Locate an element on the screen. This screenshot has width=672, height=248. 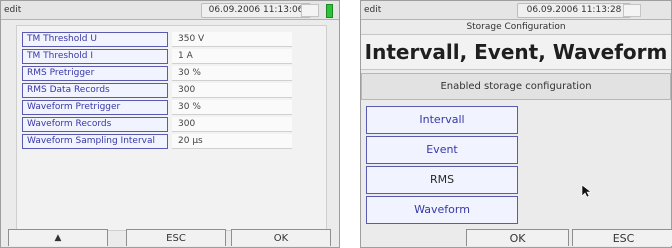
setting-row: RMS Pretrigger 30 % is located at coordinates (172, 73).